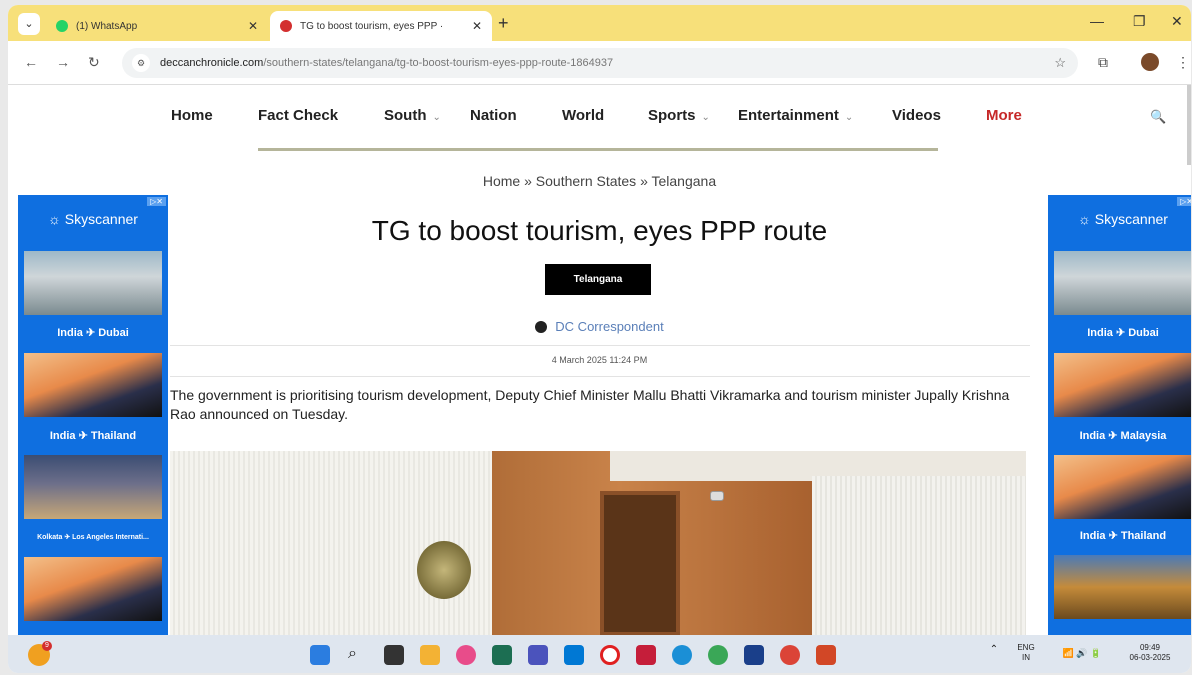 The width and height of the screenshot is (1192, 675). Describe the element at coordinates (609, 326) in the screenshot. I see `author-name: DC Correspondent` at that location.